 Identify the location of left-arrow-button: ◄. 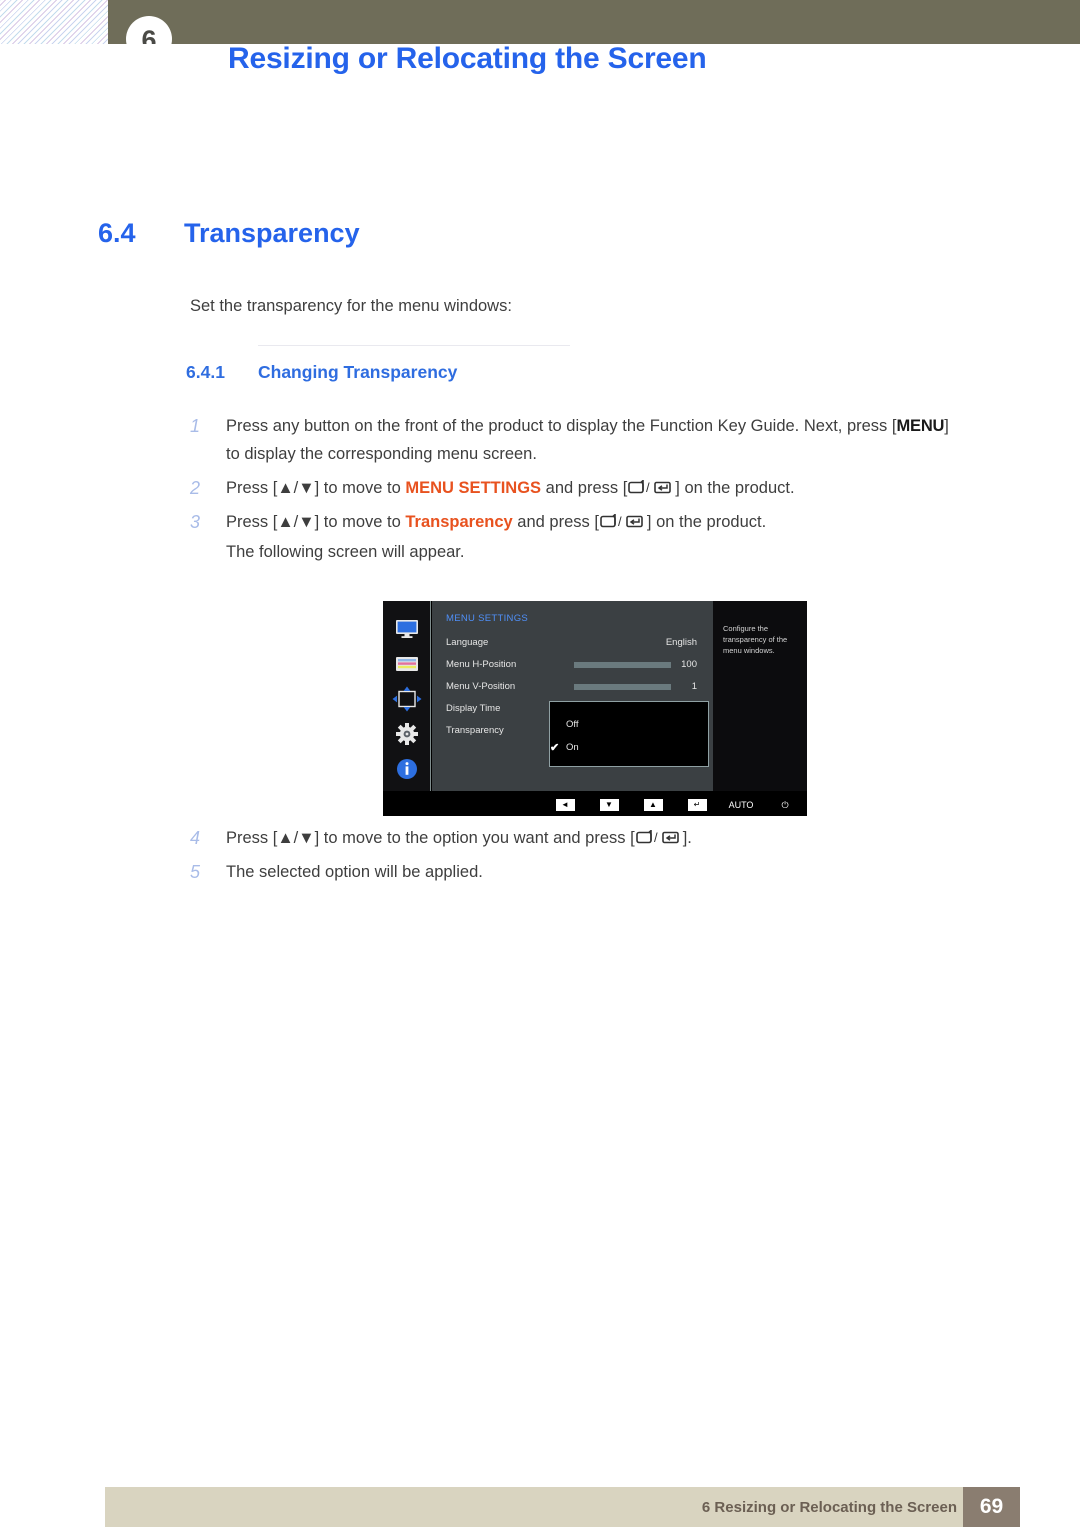
(565, 805).